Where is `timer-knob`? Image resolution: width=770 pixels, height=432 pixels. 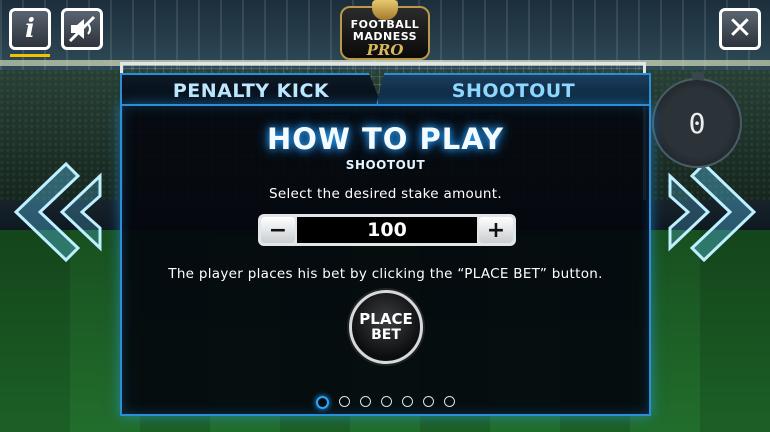 timer-knob is located at coordinates (698, 76).